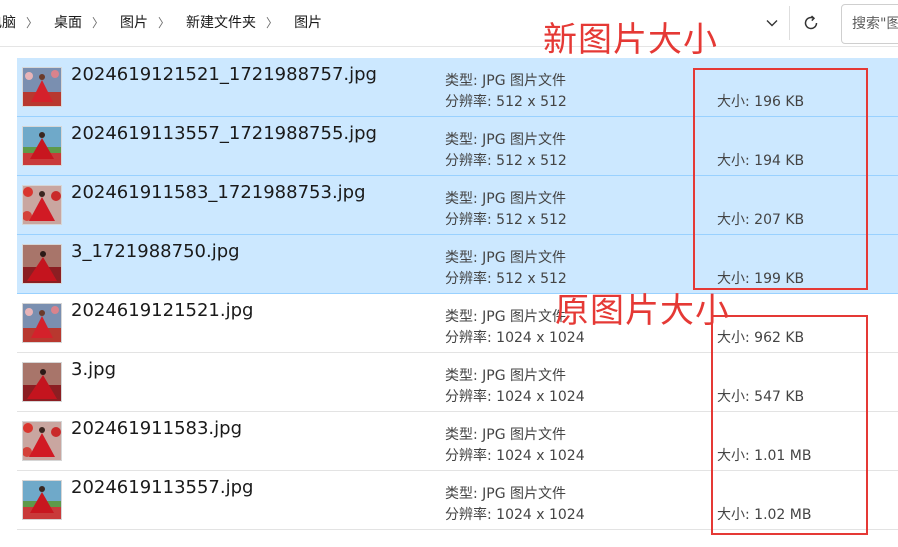 The image size is (898, 547). I want to click on new-size-annotation: 新图片大小, so click(630, 40).